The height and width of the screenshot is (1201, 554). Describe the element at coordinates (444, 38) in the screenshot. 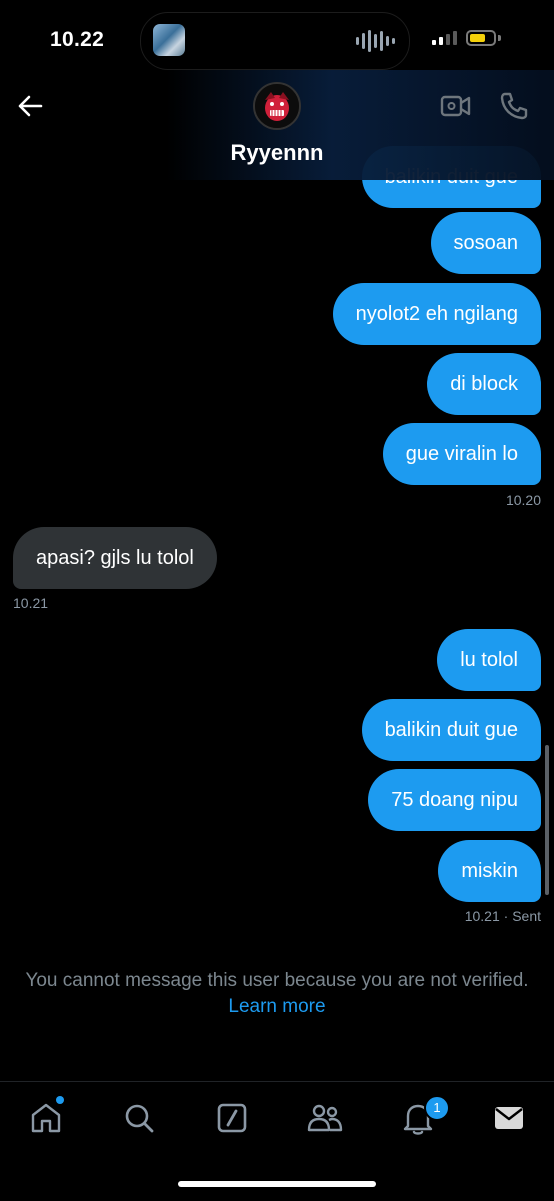

I see `signal-icon` at that location.